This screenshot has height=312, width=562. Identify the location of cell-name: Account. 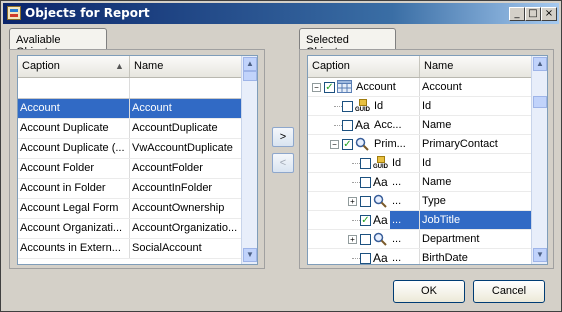
(186, 108).